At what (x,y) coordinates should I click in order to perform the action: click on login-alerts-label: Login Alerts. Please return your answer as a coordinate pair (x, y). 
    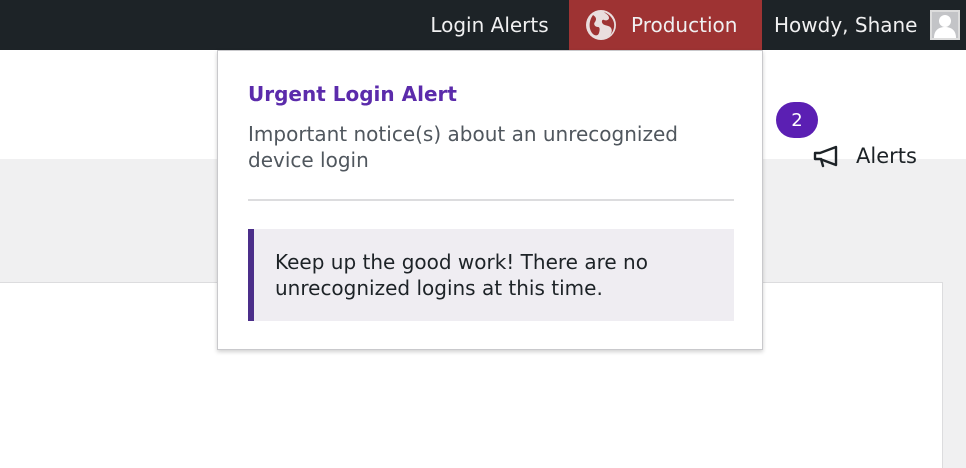
    Looking at the image, I should click on (489, 25).